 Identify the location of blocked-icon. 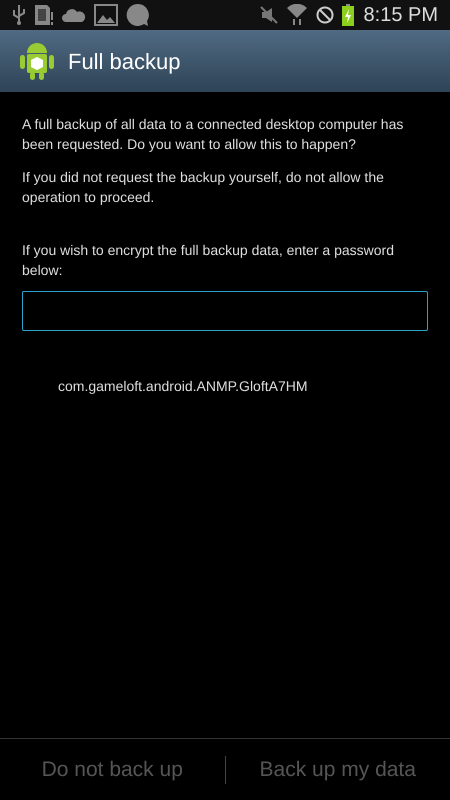
(325, 15).